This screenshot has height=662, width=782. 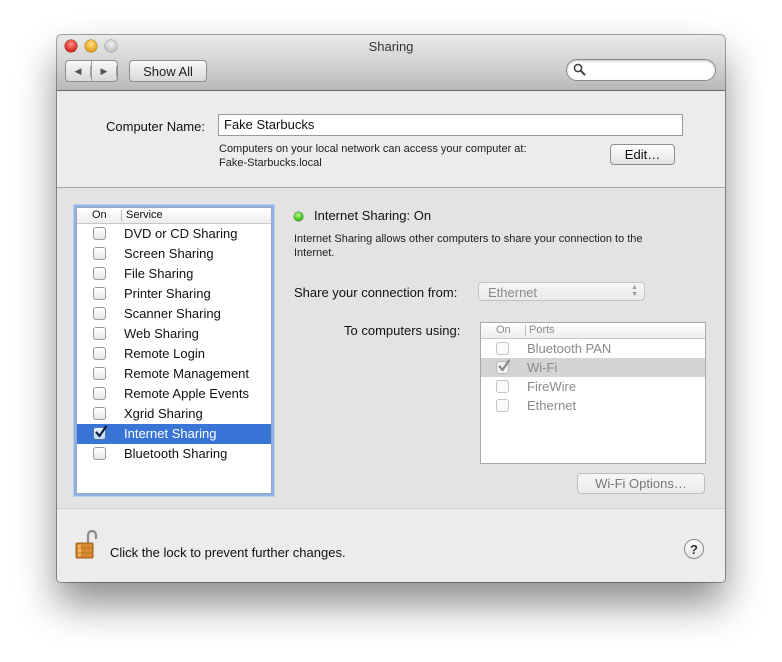 What do you see at coordinates (513, 292) in the screenshot?
I see `share-from-value: Ethernet` at bounding box center [513, 292].